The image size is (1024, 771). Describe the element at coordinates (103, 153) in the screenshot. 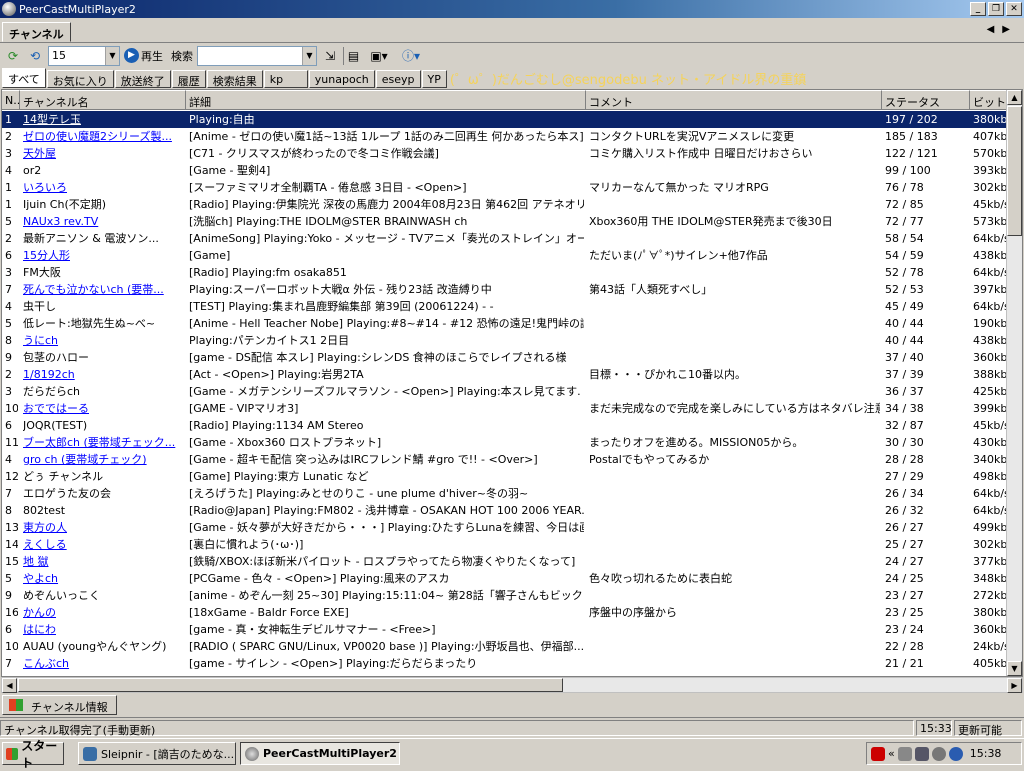

I see `cell-name: 天外屋` at that location.